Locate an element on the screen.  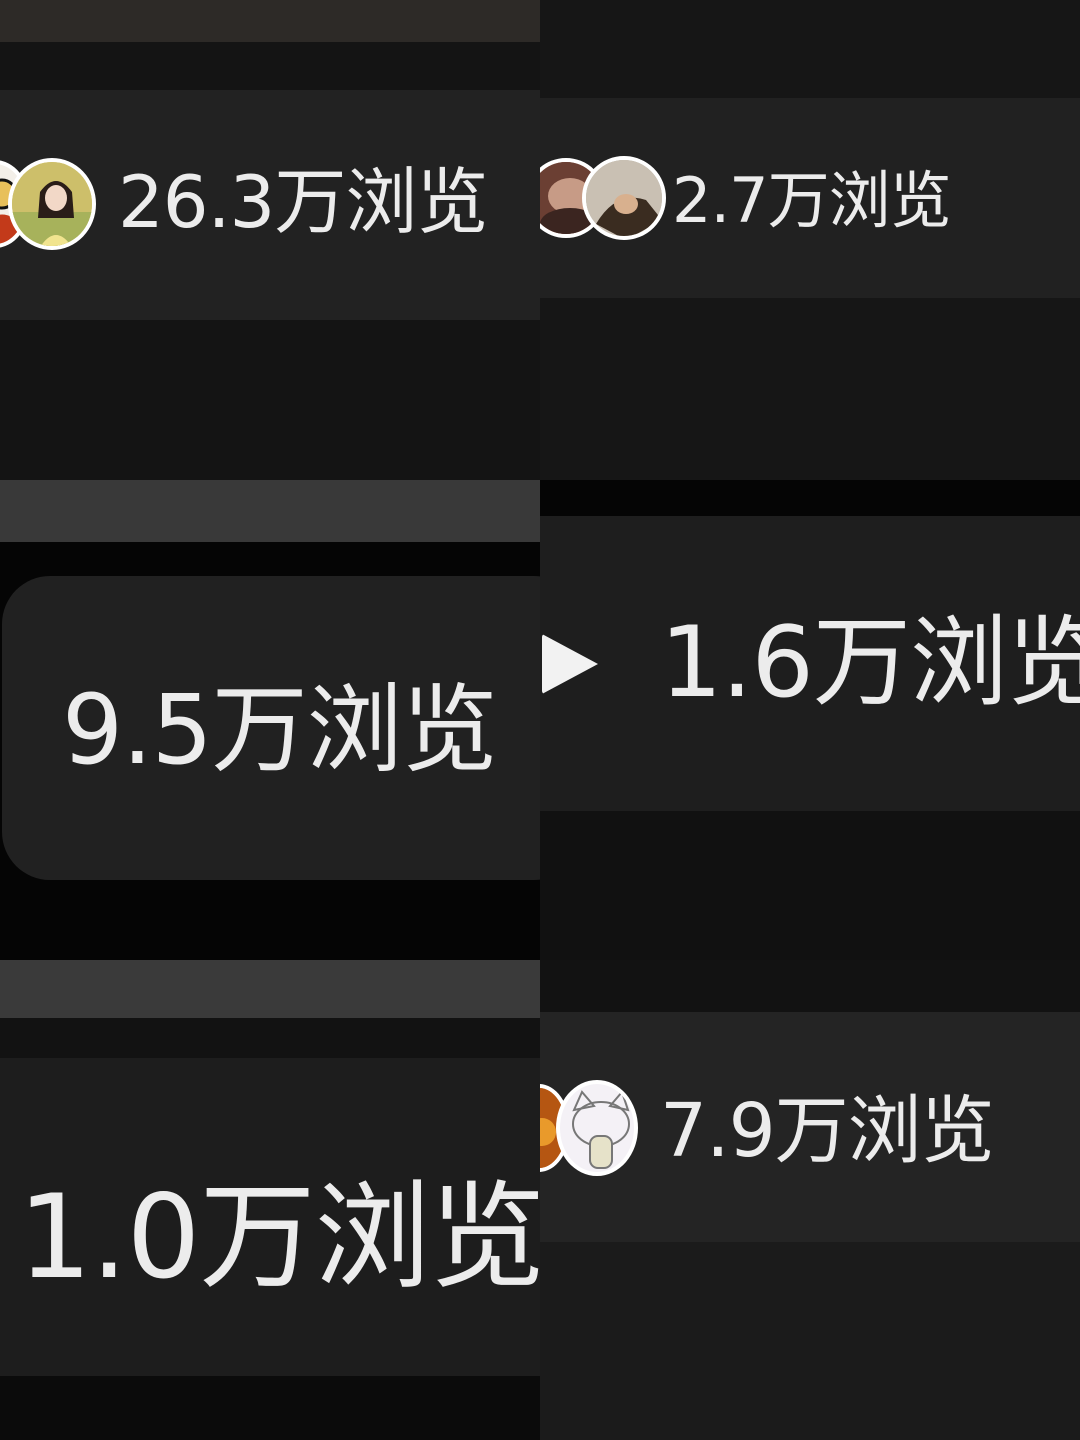
views-count: 1.0万浏览 is located at coordinates (279, 1237).